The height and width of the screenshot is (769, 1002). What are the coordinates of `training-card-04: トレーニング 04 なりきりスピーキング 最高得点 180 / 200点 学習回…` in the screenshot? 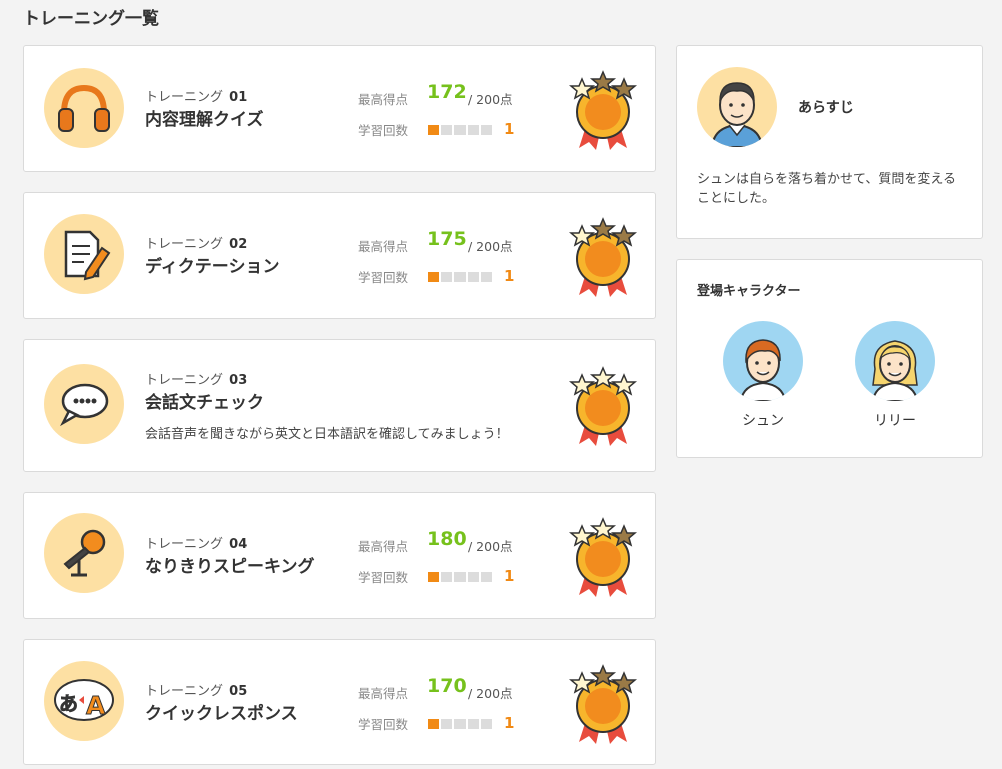 It's located at (339, 555).